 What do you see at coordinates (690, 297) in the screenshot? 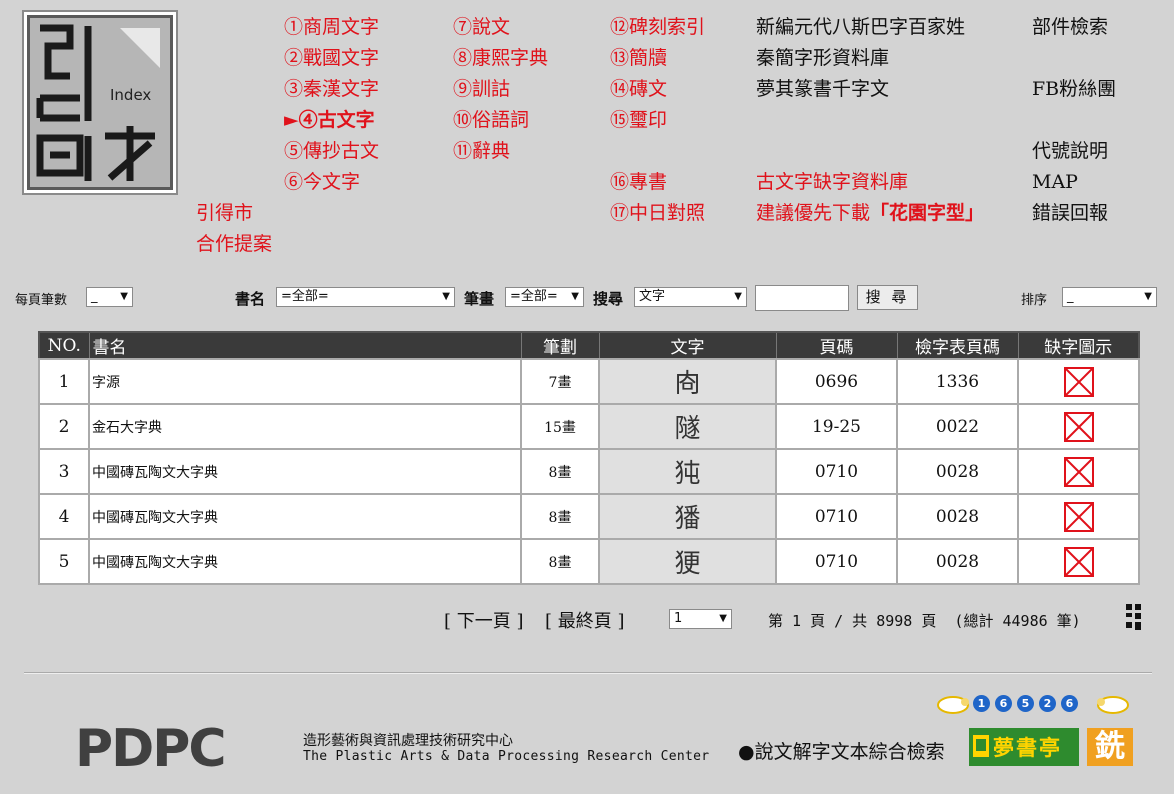
I see `search-type-select: 文字 ▼` at bounding box center [690, 297].